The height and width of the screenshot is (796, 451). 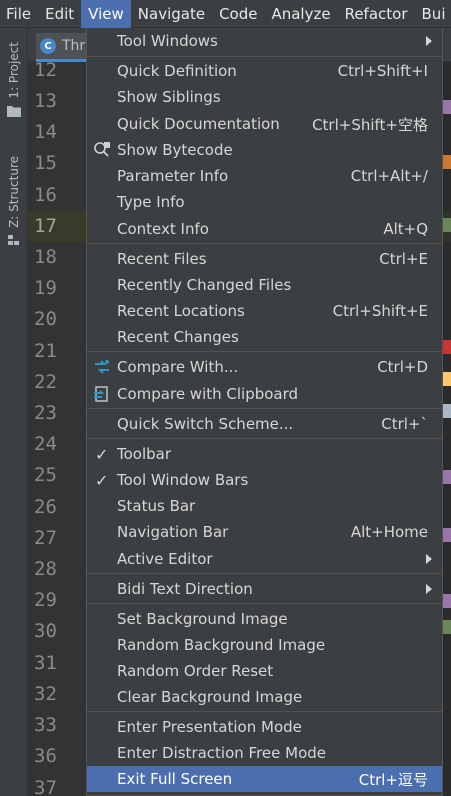 I want to click on menu-refactor: Refactor, so click(x=376, y=14).